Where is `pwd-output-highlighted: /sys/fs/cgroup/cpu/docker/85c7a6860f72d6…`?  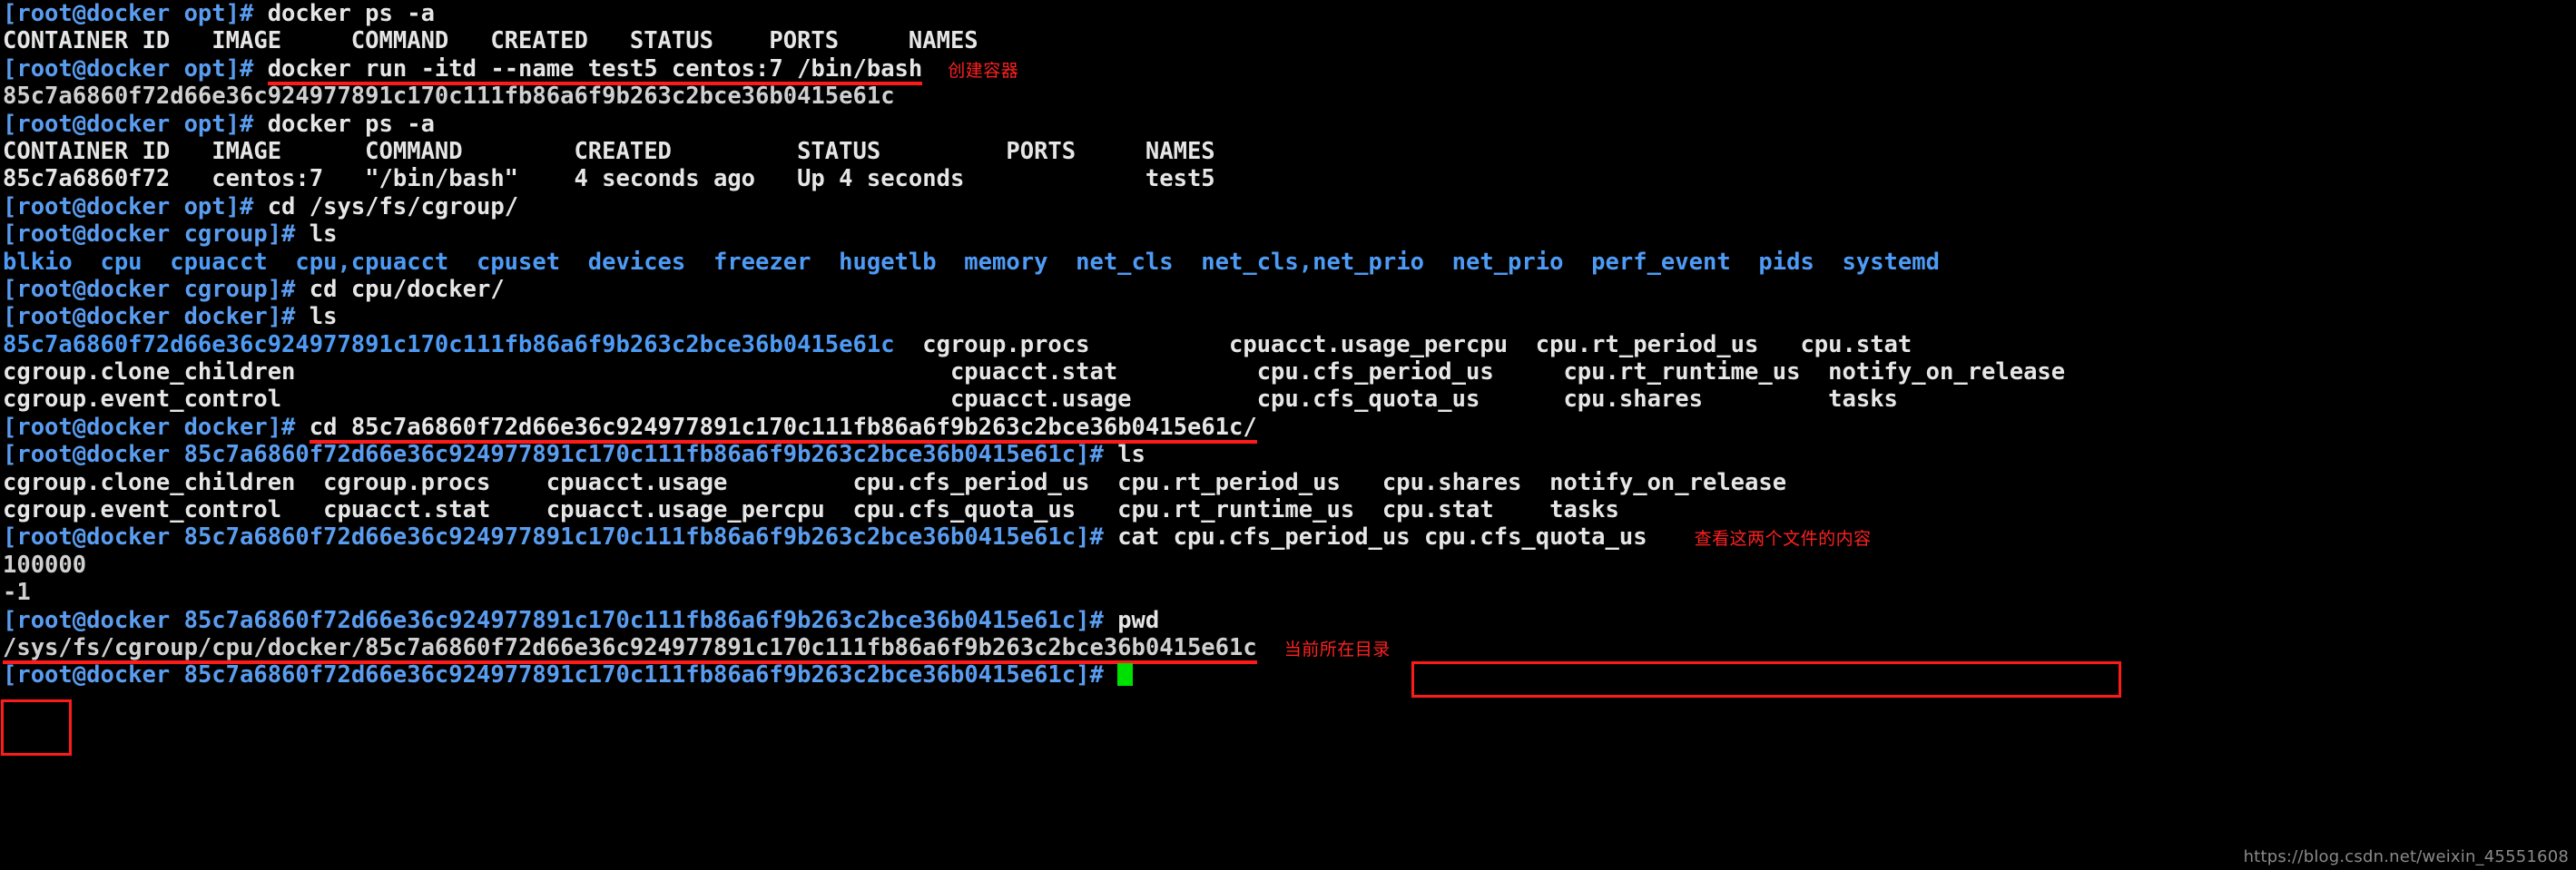 pwd-output-highlighted: /sys/fs/cgroup/cpu/docker/85c7a6860f72d6… is located at coordinates (630, 647).